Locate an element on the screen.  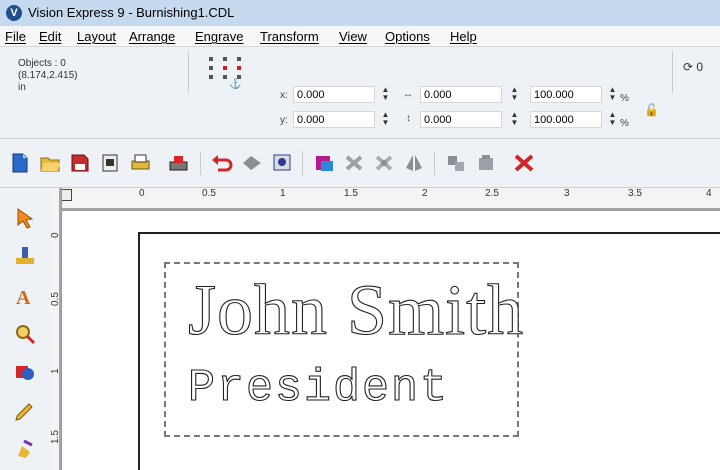
scale-width-field: 100.000 is located at coordinates (566, 94).